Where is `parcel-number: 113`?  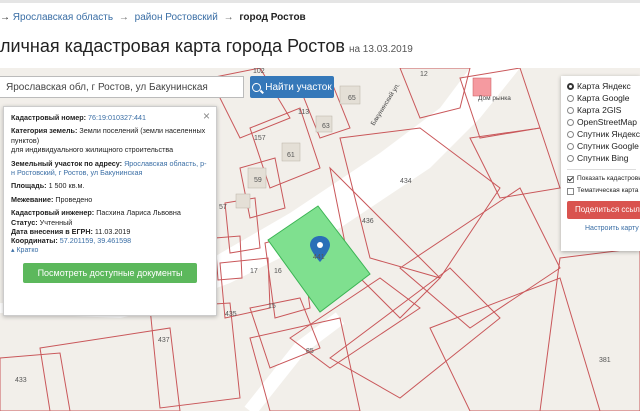 parcel-number: 113 is located at coordinates (303, 112).